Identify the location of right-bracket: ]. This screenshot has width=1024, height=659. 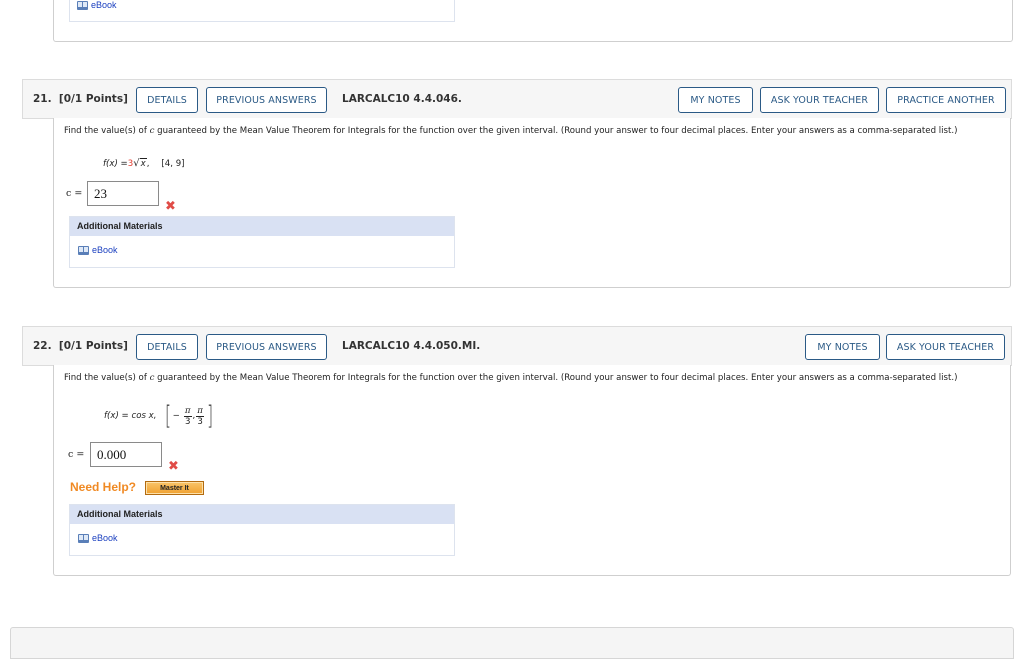
(210, 416).